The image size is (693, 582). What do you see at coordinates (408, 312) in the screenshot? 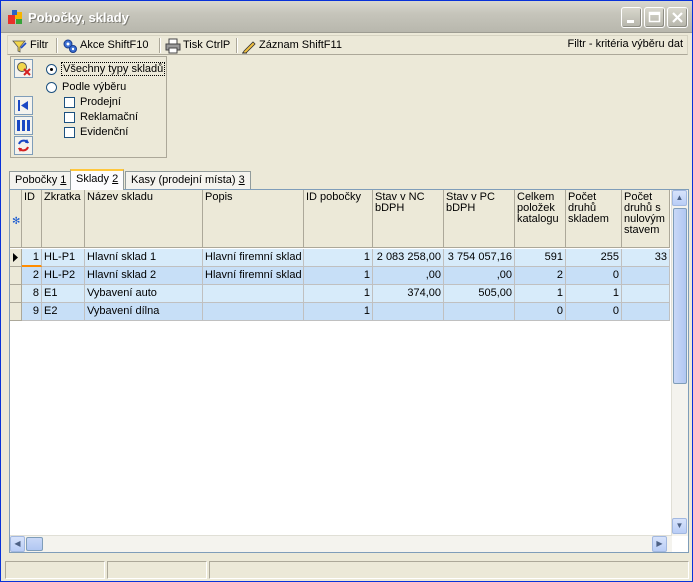
I see `cell-stock-nc` at bounding box center [408, 312].